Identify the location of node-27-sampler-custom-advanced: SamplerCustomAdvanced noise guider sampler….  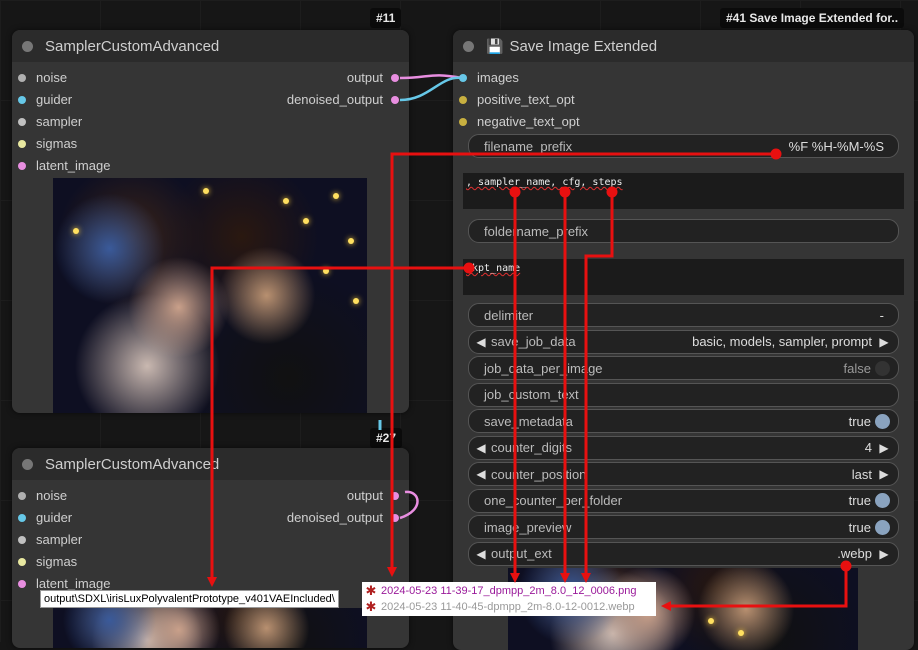
(210, 548).